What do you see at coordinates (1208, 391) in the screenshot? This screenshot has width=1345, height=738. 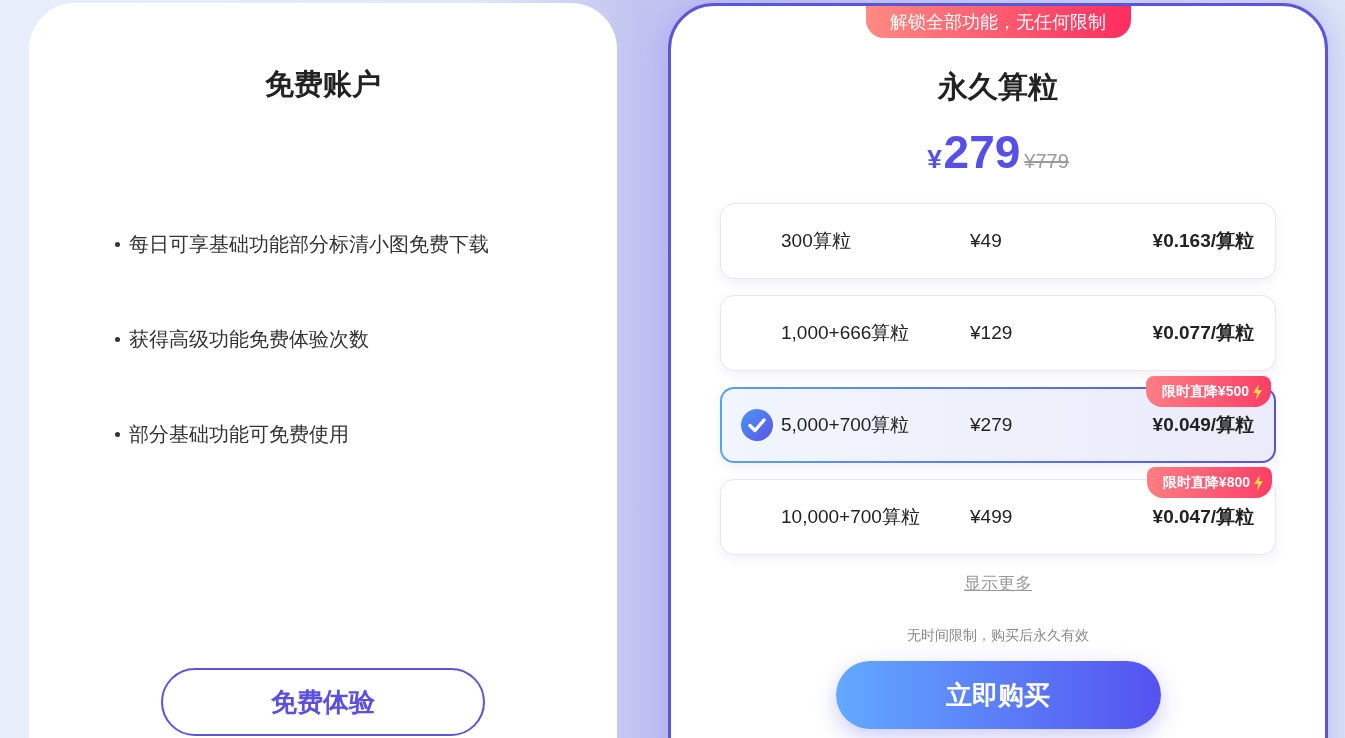 I see `discount-badge: 限时直降¥500` at bounding box center [1208, 391].